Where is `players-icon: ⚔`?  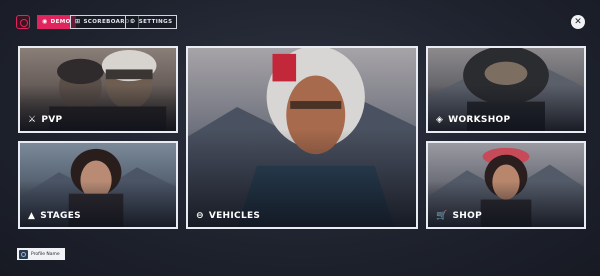 players-icon: ⚔ is located at coordinates (32, 119).